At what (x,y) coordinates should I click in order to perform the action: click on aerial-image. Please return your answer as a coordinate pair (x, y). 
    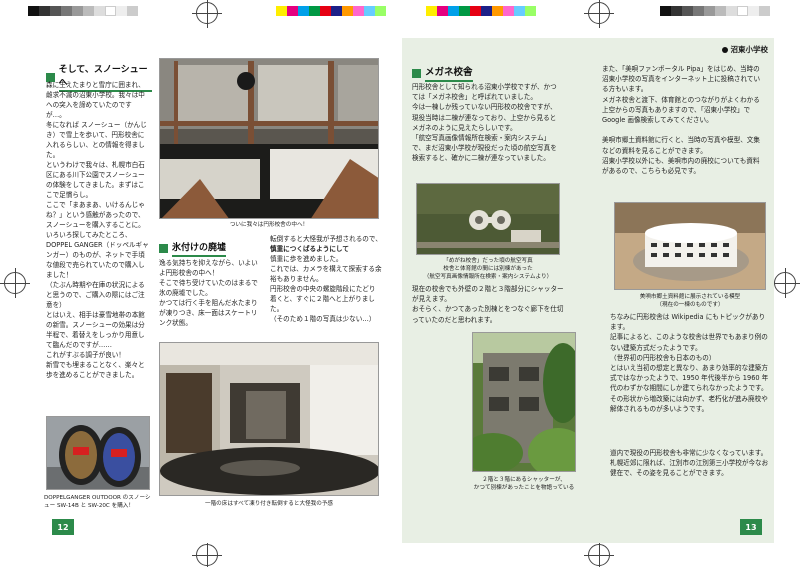
    Looking at the image, I should click on (488, 219).